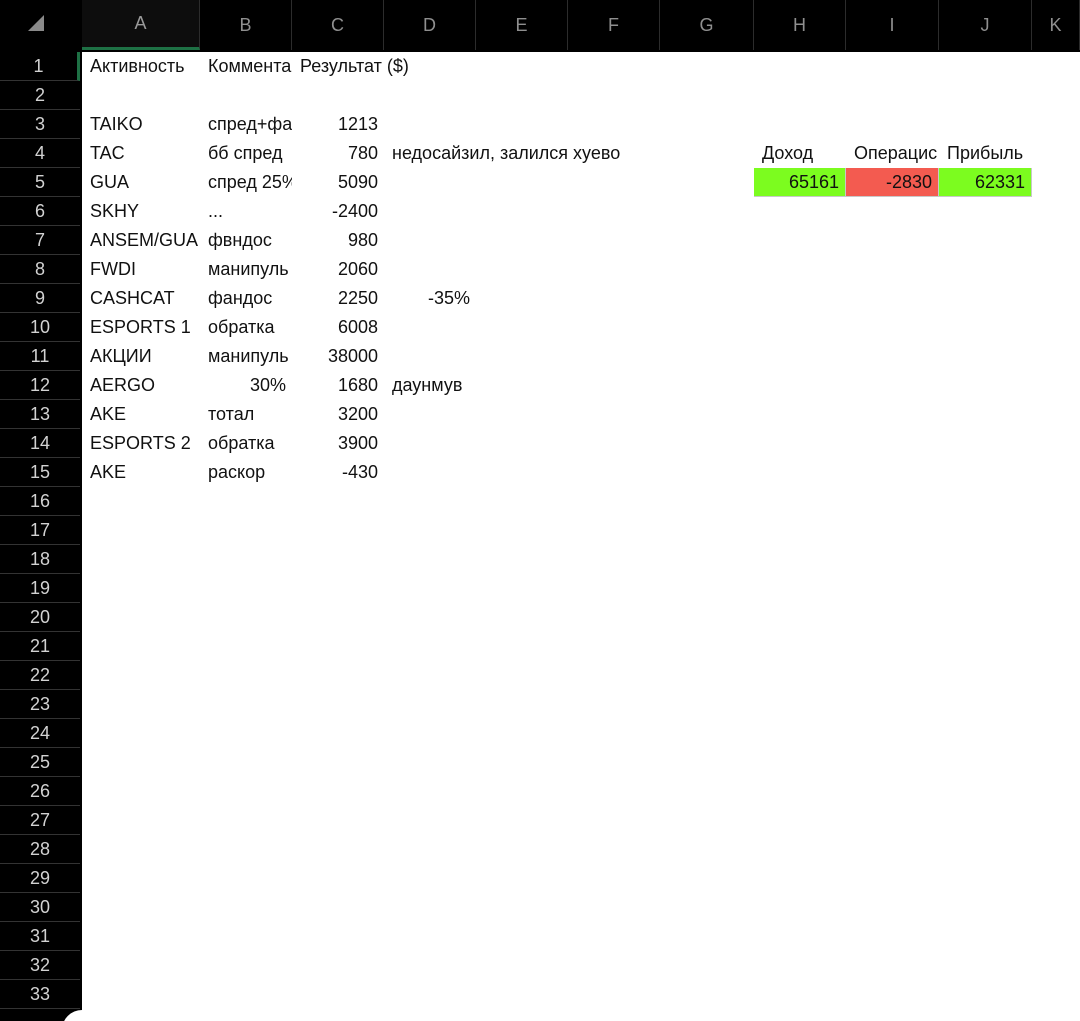 The height and width of the screenshot is (1021, 1080). What do you see at coordinates (338, 356) in the screenshot?
I see `cell-result: 38000` at bounding box center [338, 356].